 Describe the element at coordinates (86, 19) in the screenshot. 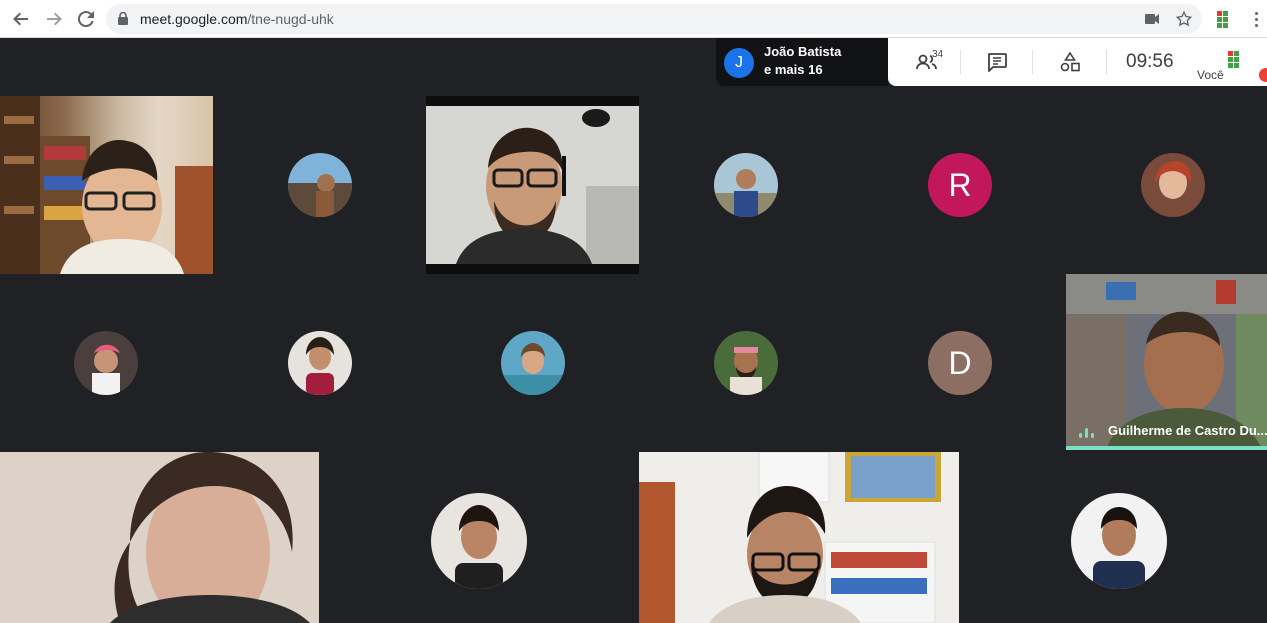

I see `reload-icon` at that location.